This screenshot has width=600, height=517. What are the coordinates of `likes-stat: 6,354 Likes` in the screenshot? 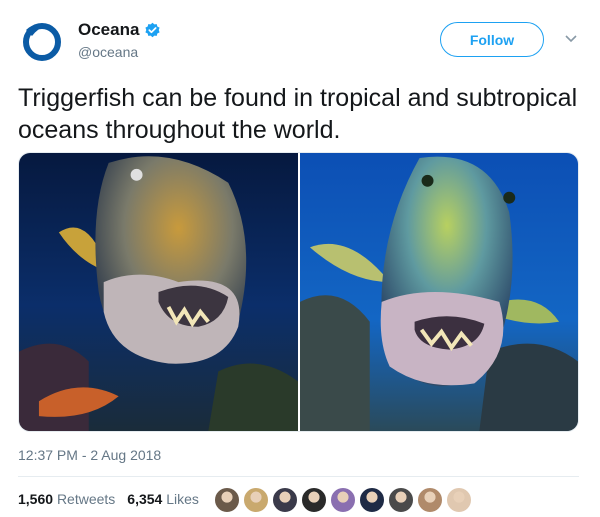 It's located at (163, 499).